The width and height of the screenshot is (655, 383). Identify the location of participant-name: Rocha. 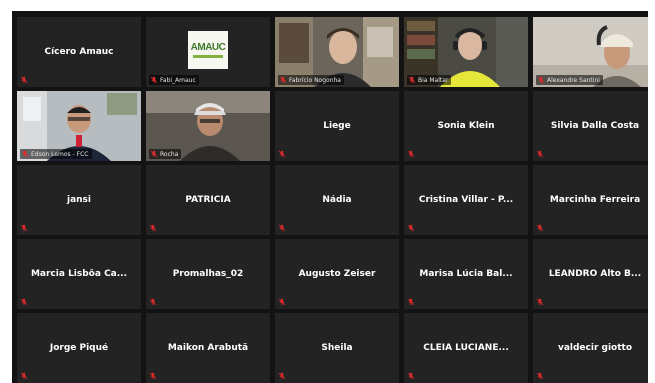
(169, 154).